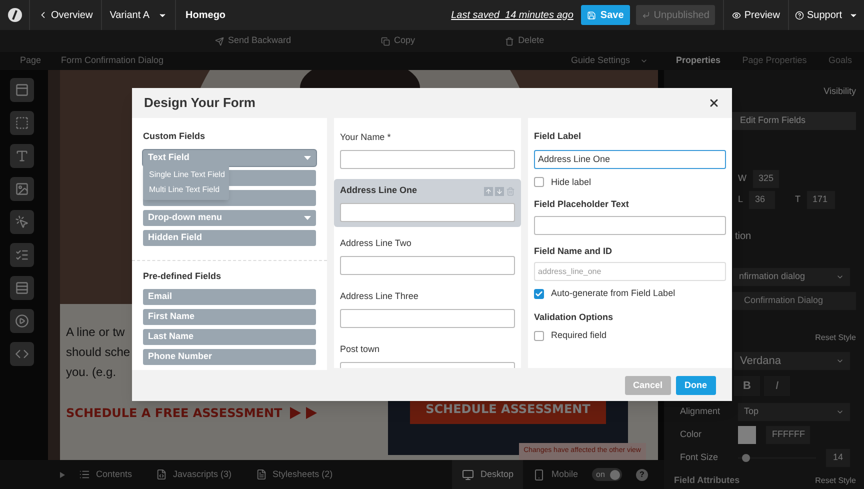 Image resolution: width=864 pixels, height=489 pixels. I want to click on menu-item: Multi Line Text Field, so click(186, 189).